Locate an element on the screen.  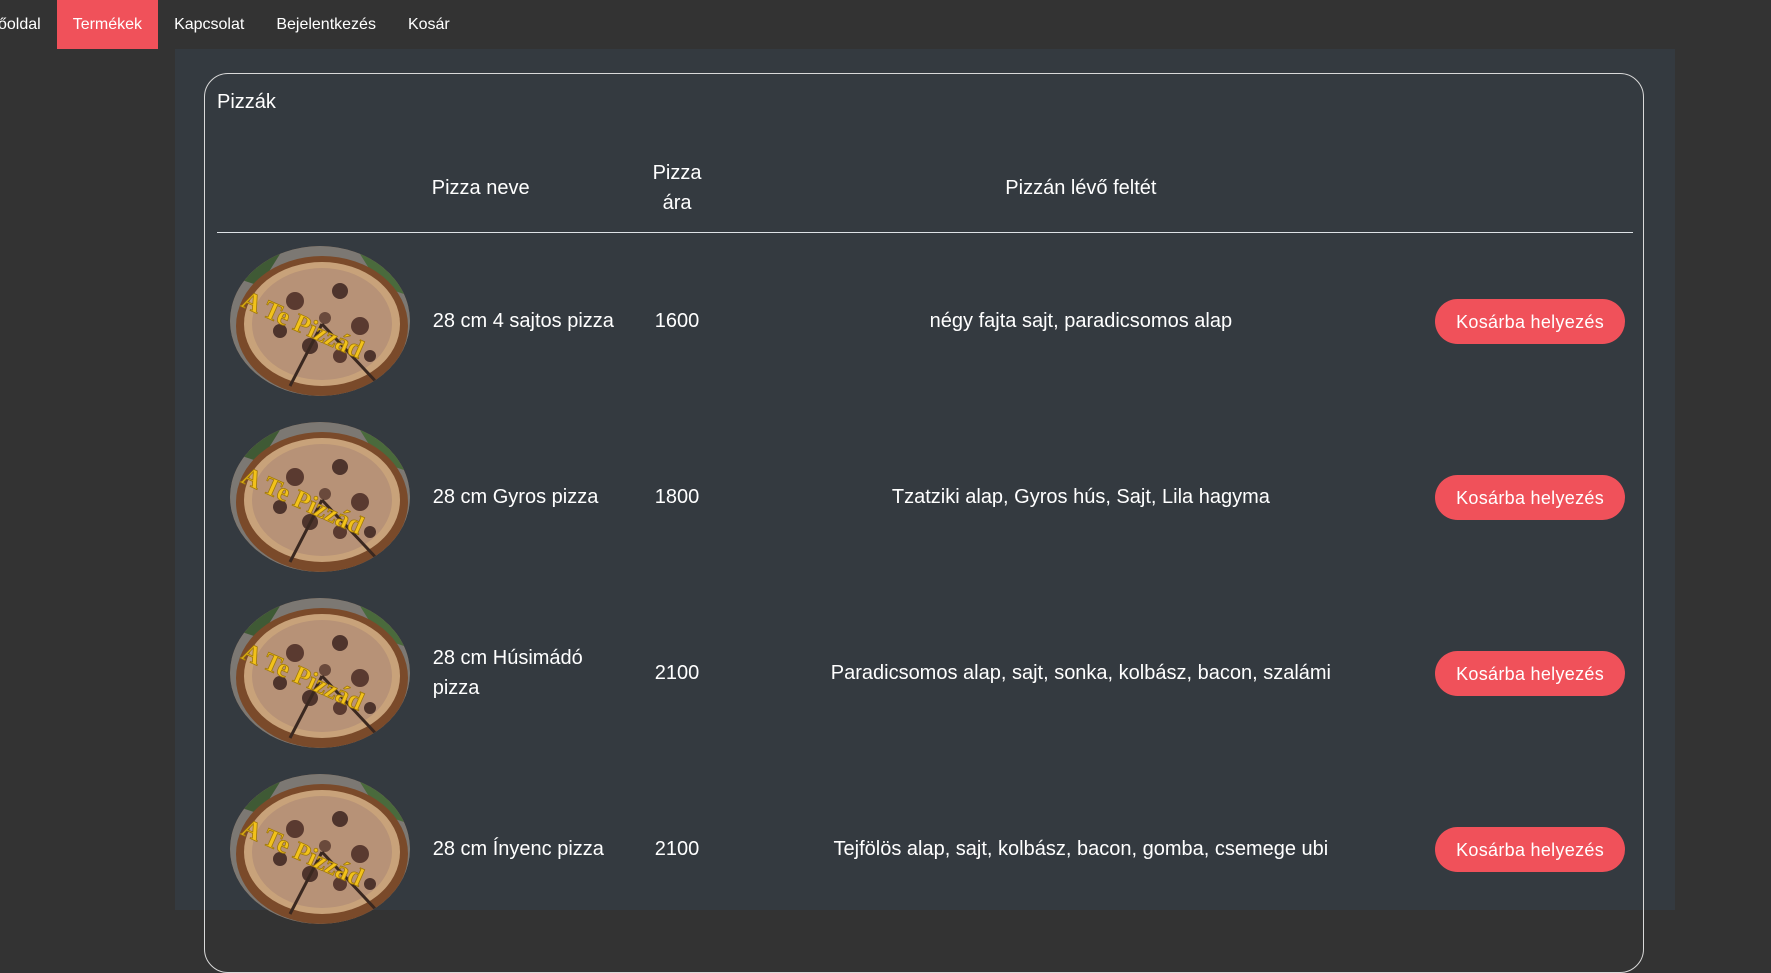
pizza-price-text: 1600 is located at coordinates (677, 321).